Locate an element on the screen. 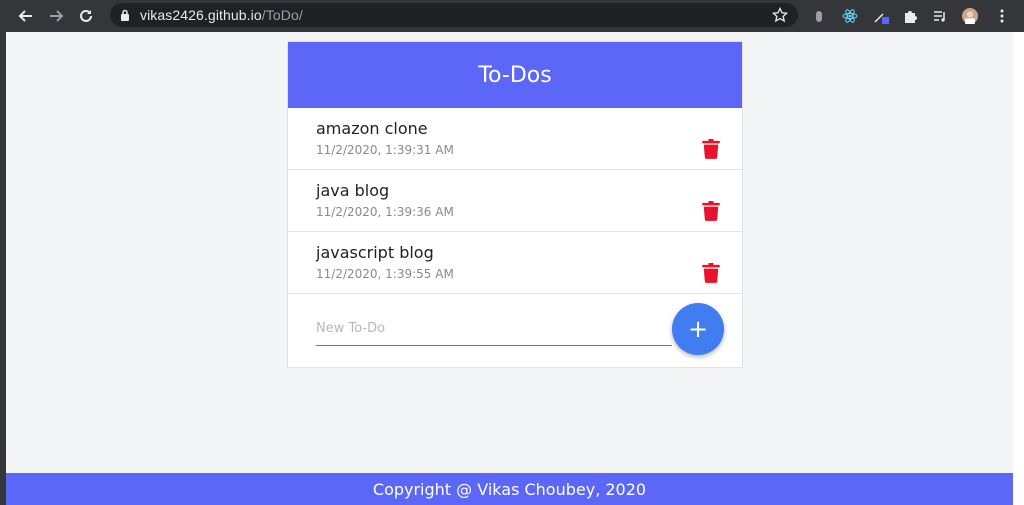  back-button is located at coordinates (26, 16).